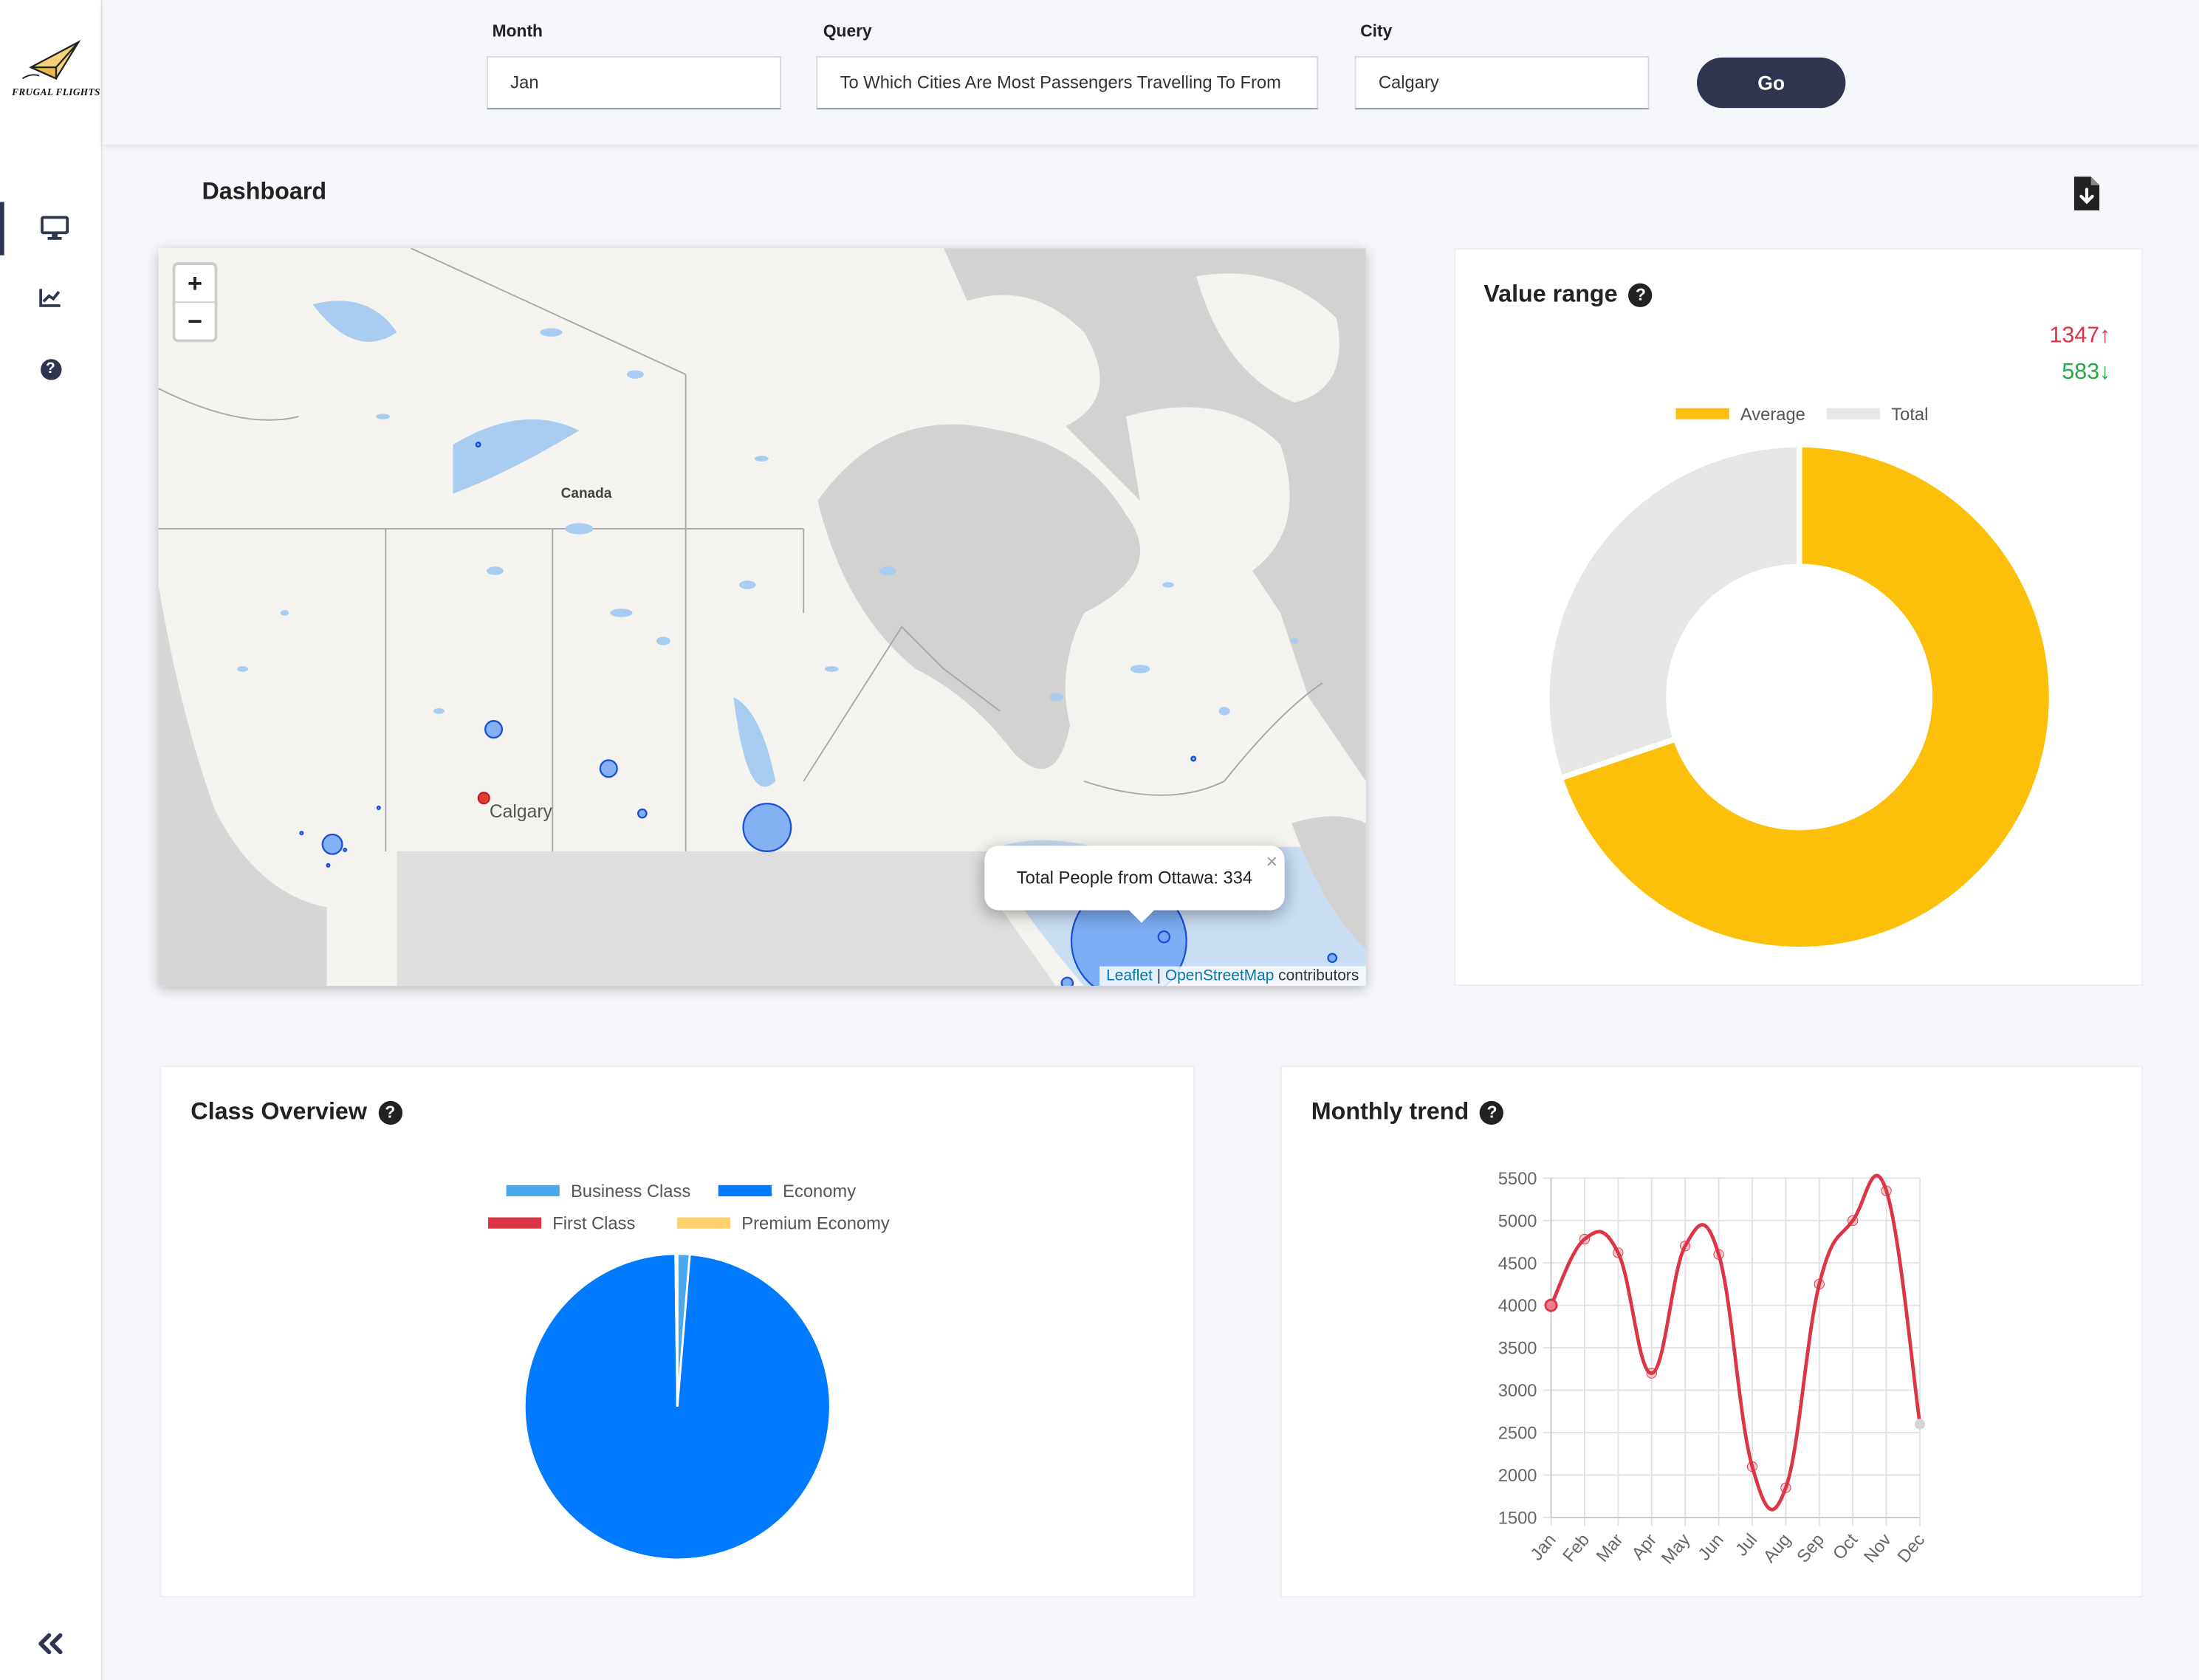 This screenshot has width=2199, height=1680. Describe the element at coordinates (1909, 415) in the screenshot. I see `donut-legend-label: Total` at that location.